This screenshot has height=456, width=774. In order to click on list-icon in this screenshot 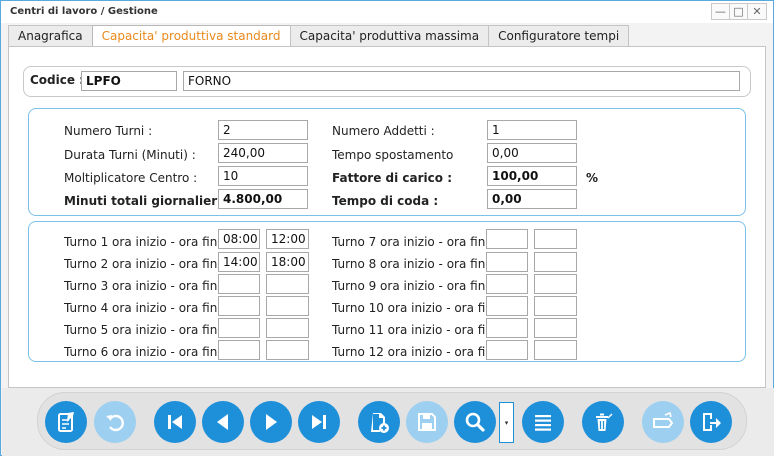, I will do `click(543, 423)`.